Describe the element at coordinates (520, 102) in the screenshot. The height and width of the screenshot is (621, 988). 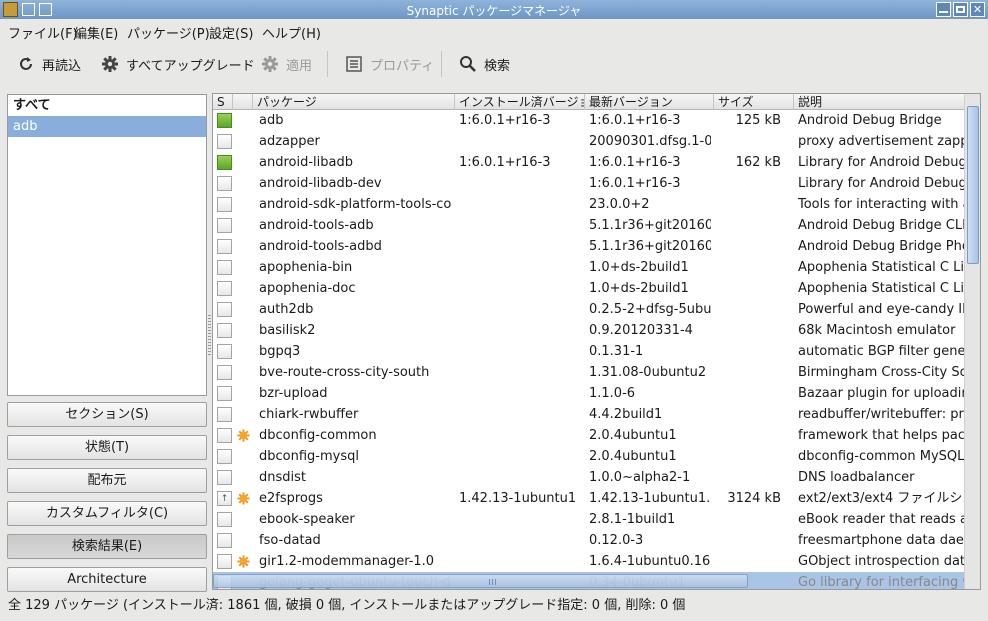
I see `column-header-installed-version: インストール済バージョン` at that location.